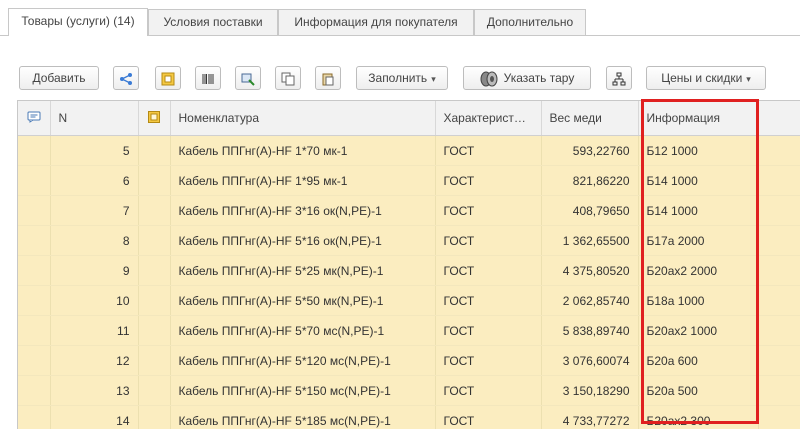  Describe the element at coordinates (94, 241) in the screenshot. I see `row-number-cell: 8` at that location.